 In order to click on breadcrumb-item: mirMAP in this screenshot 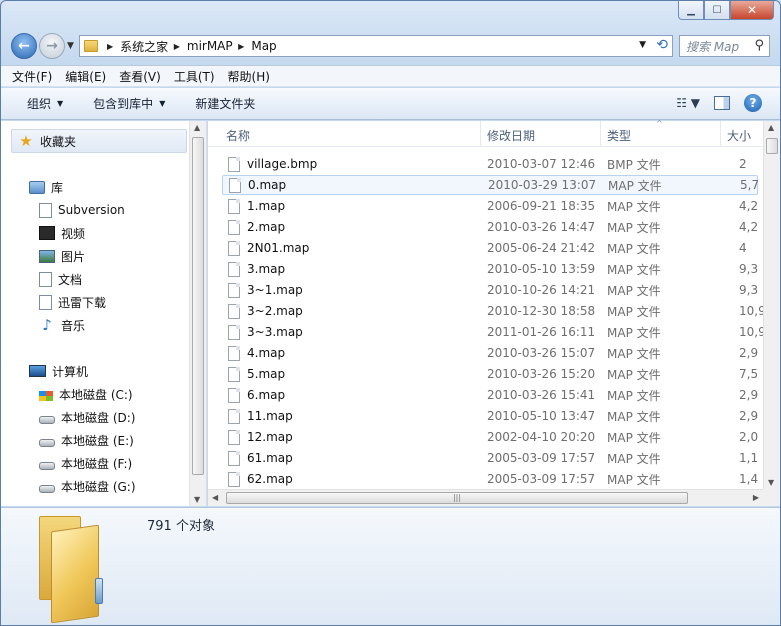, I will do `click(210, 46)`.